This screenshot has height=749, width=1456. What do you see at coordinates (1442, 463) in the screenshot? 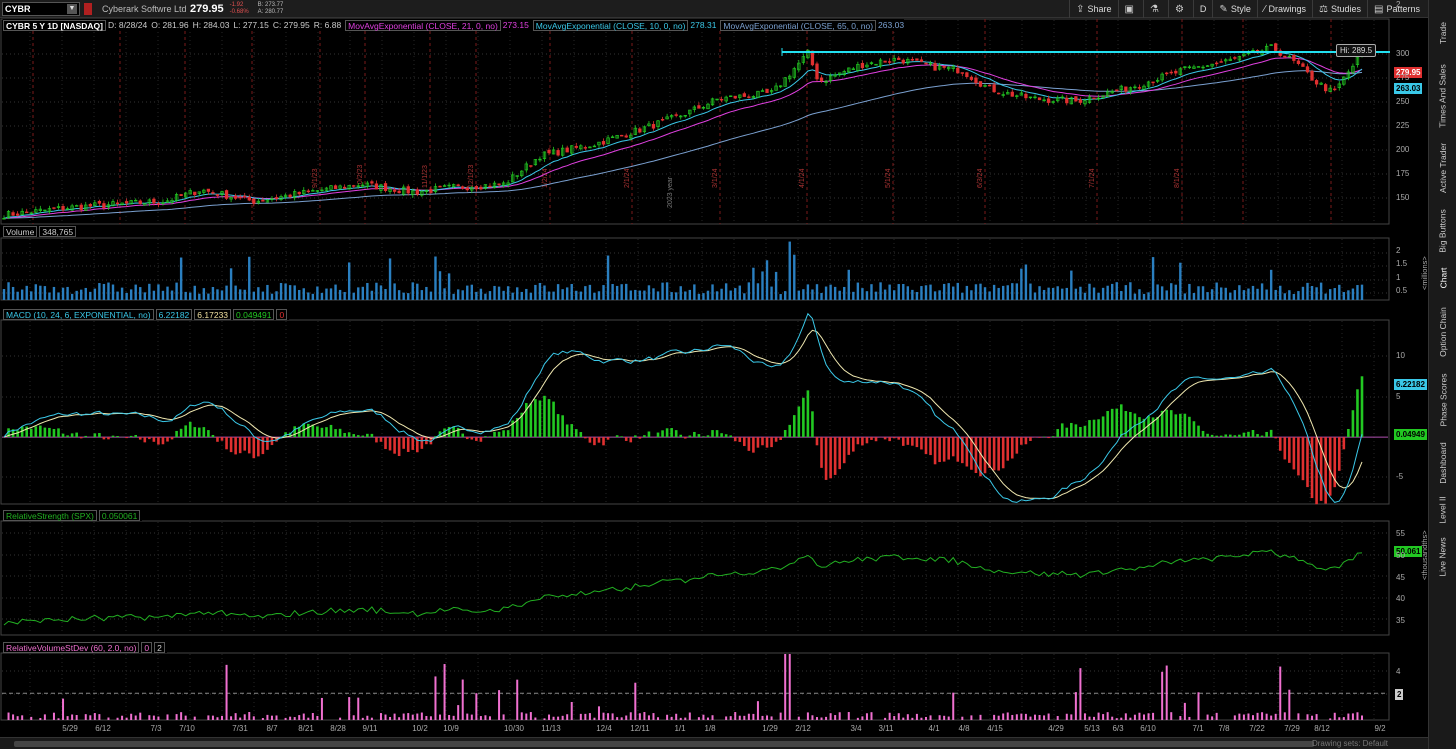
I see `side-tab-dashboard: Dashboard` at bounding box center [1442, 463].